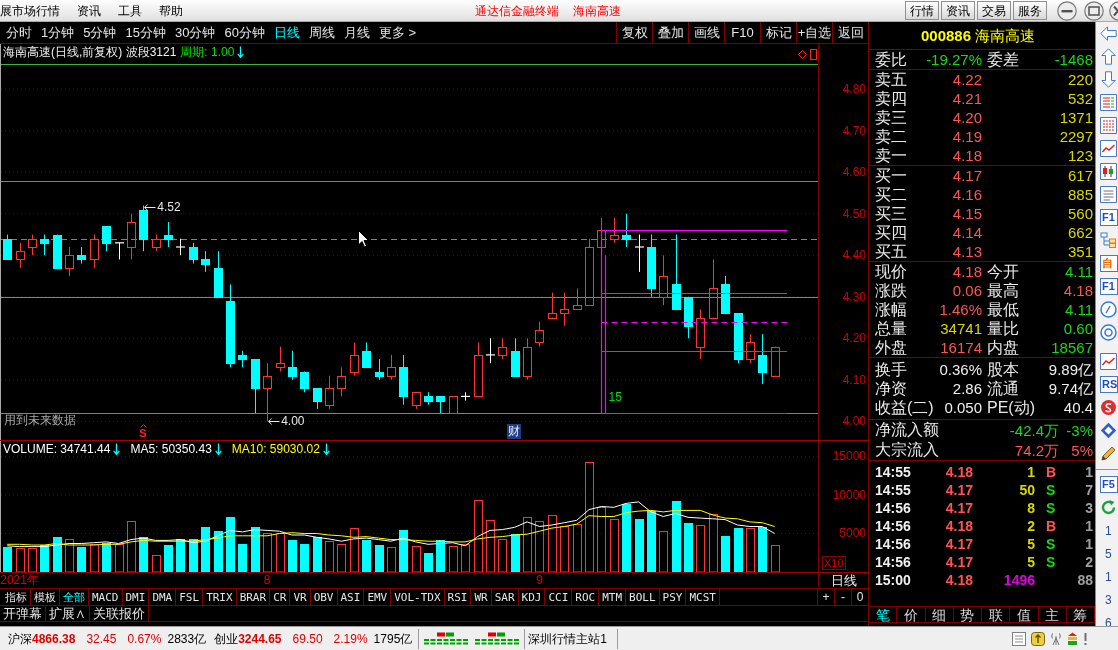  I want to click on detail-tab: 笔, so click(883, 614).